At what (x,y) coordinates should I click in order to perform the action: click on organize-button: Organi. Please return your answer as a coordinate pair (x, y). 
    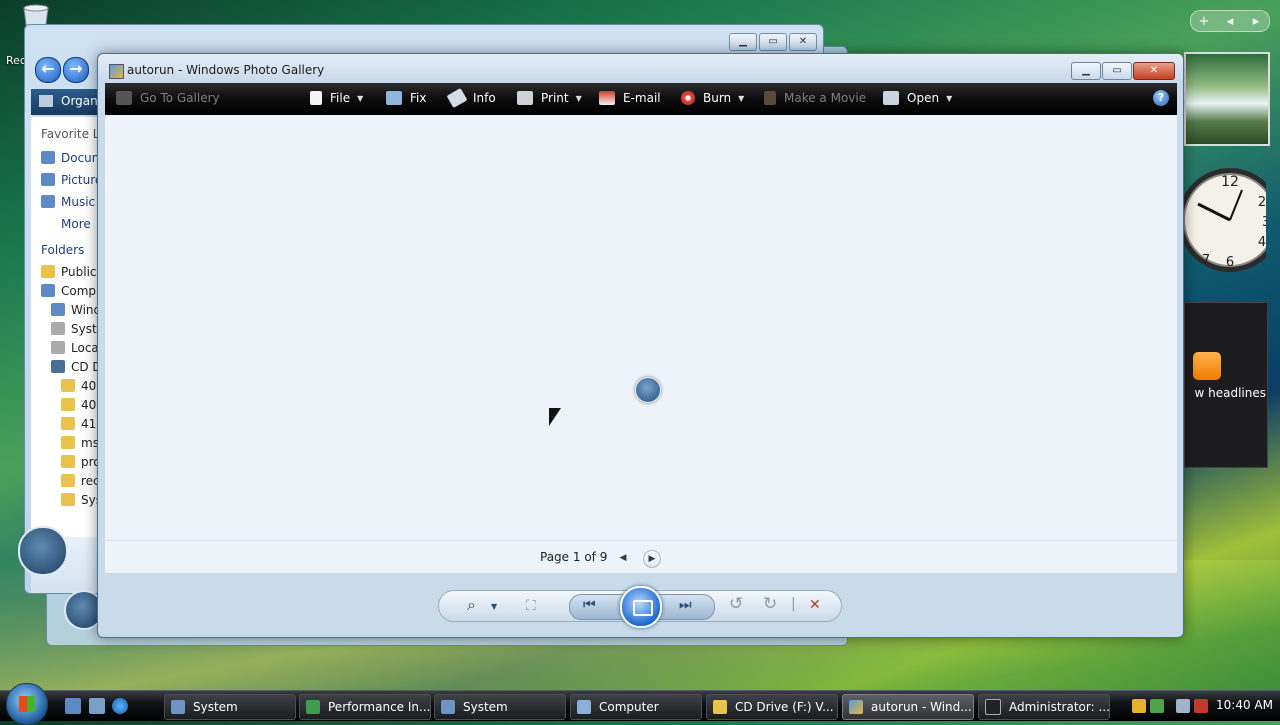
    Looking at the image, I should click on (81, 101).